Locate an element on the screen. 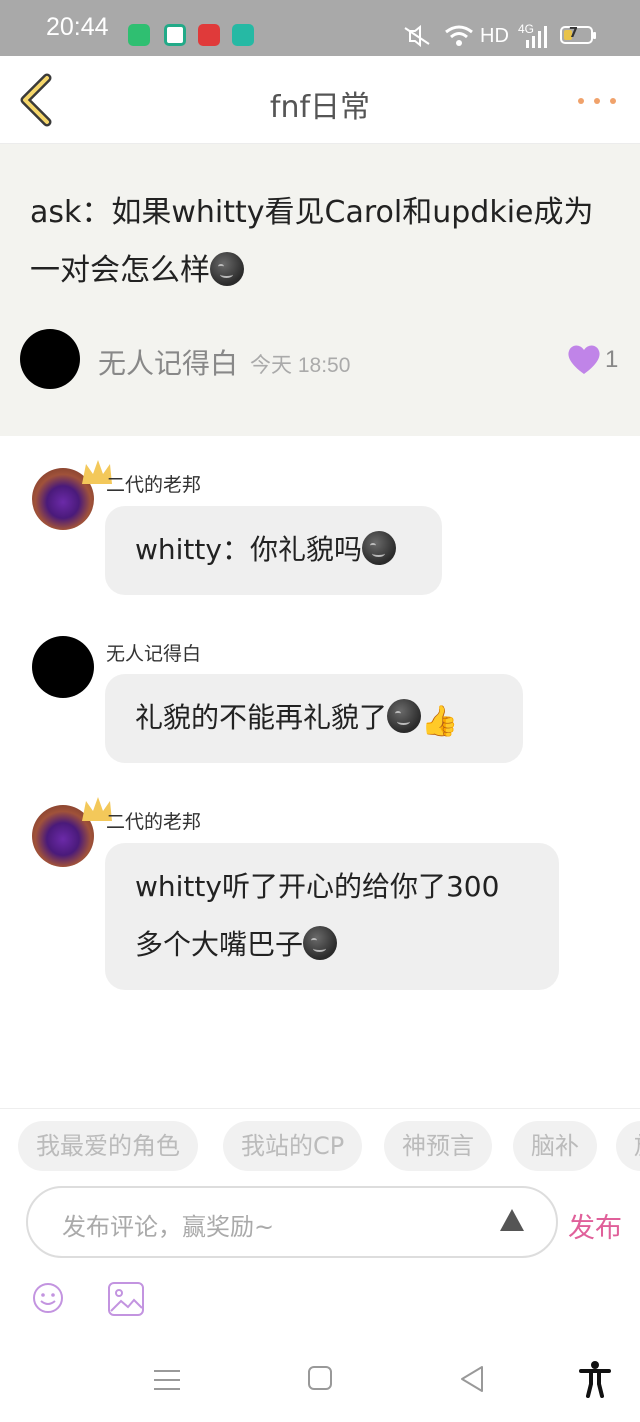 This screenshot has width=640, height=1422. heart-icon is located at coordinates (584, 359).